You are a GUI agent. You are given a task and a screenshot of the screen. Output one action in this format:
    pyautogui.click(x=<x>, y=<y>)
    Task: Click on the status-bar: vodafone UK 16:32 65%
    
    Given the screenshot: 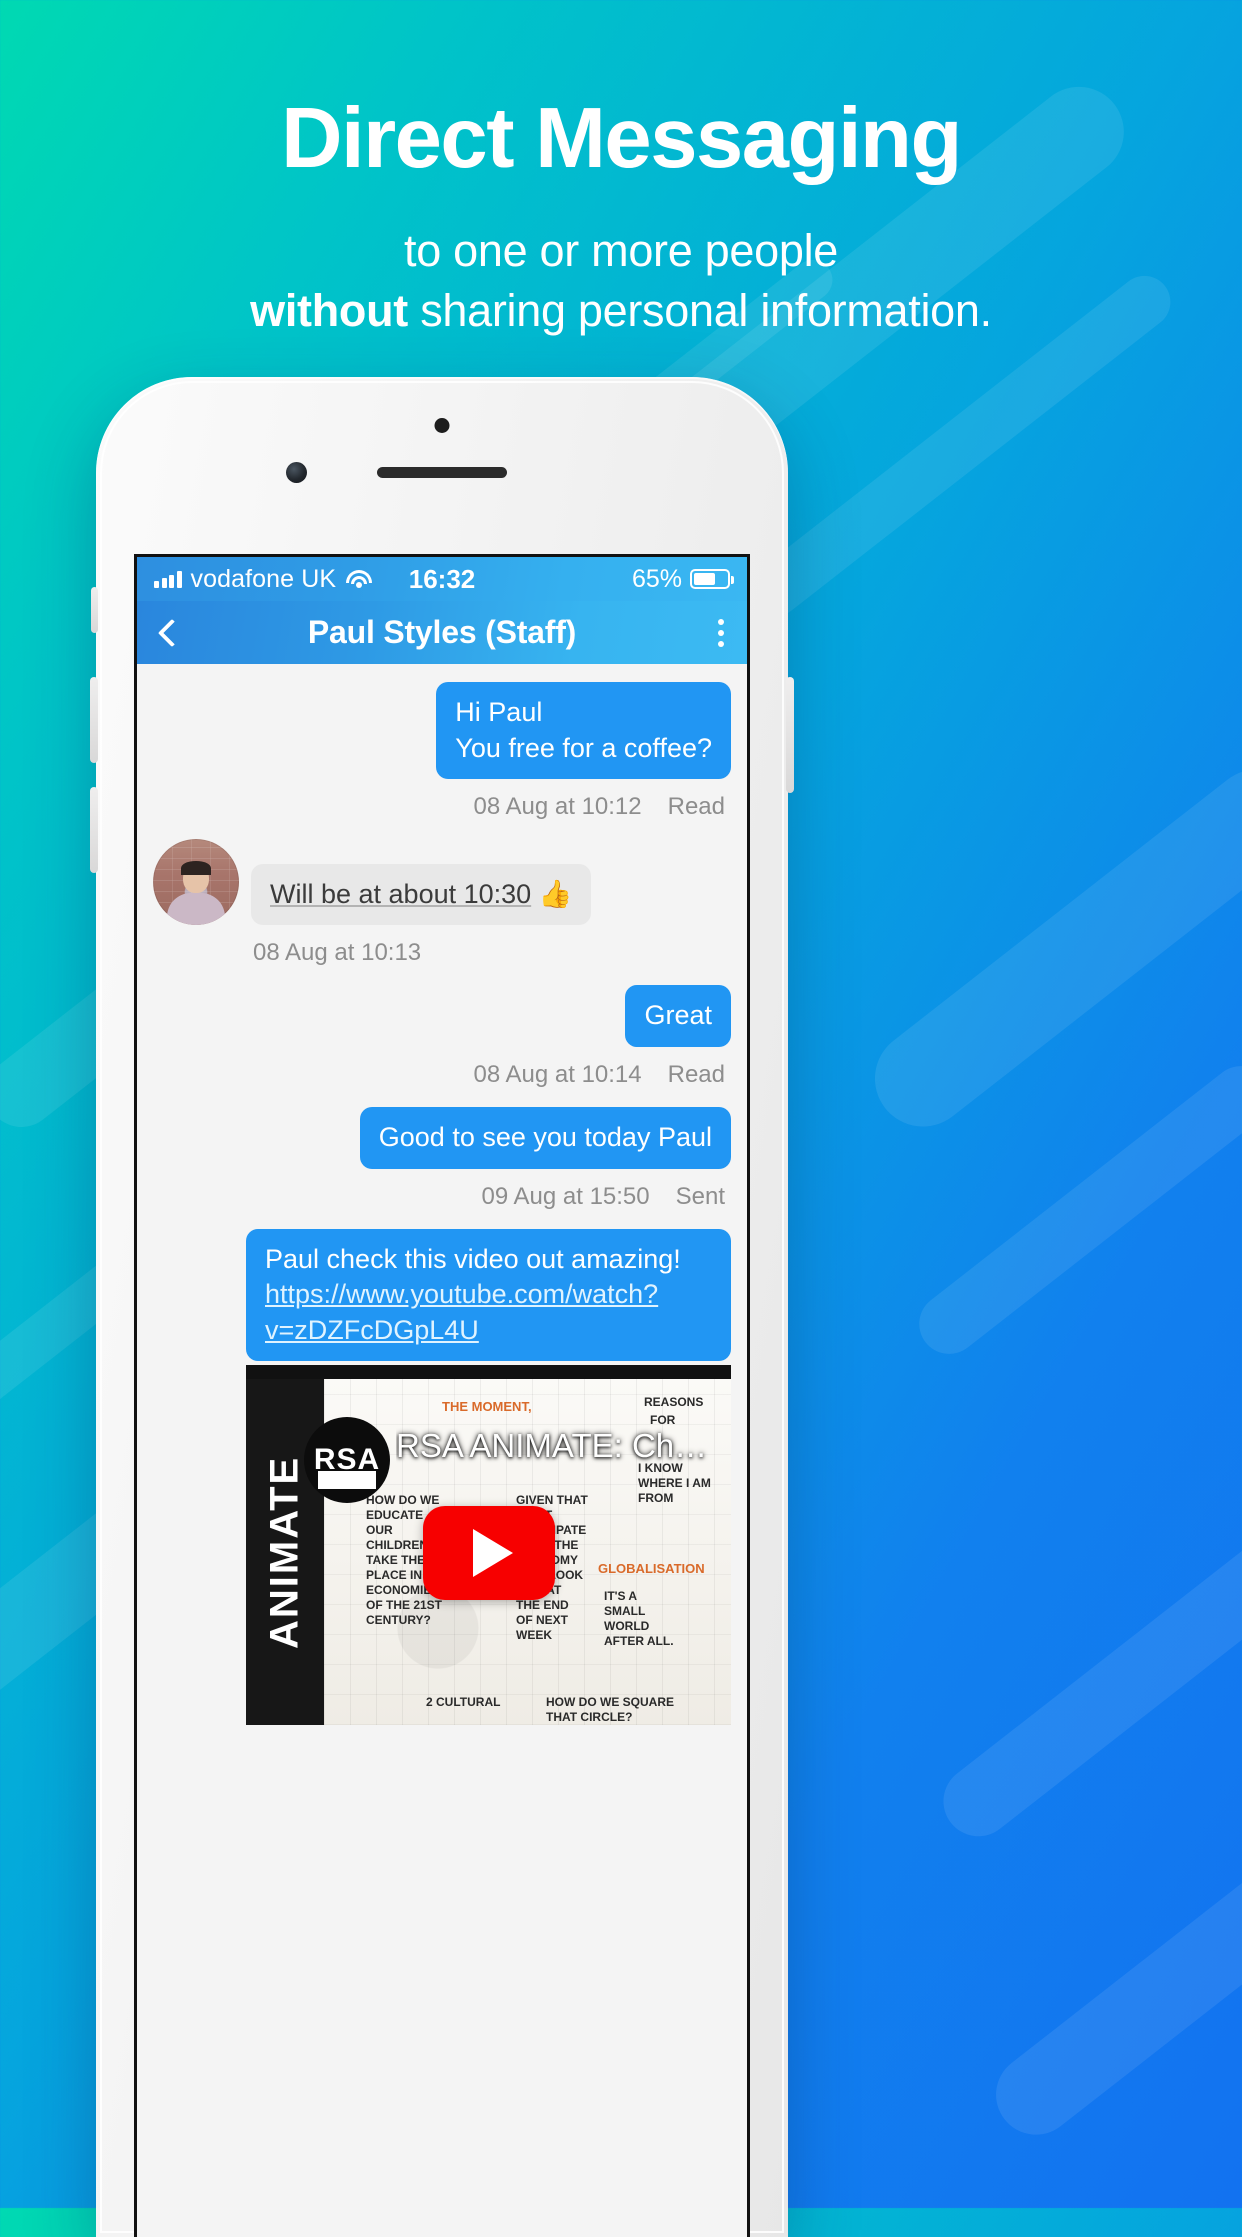 What is the action you would take?
    pyautogui.click(x=442, y=579)
    